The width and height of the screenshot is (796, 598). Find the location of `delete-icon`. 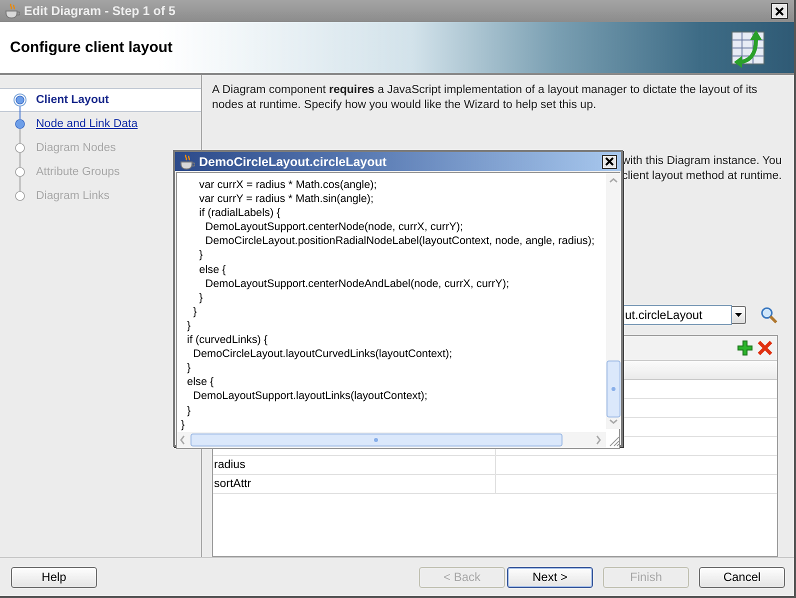

delete-icon is located at coordinates (765, 348).